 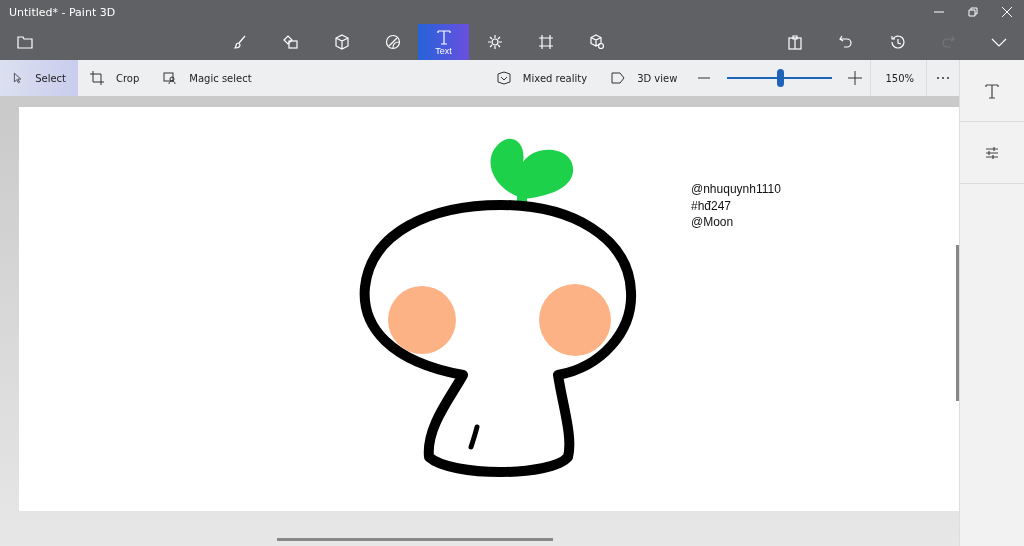 I want to click on close-icon, so click(x=1007, y=12).